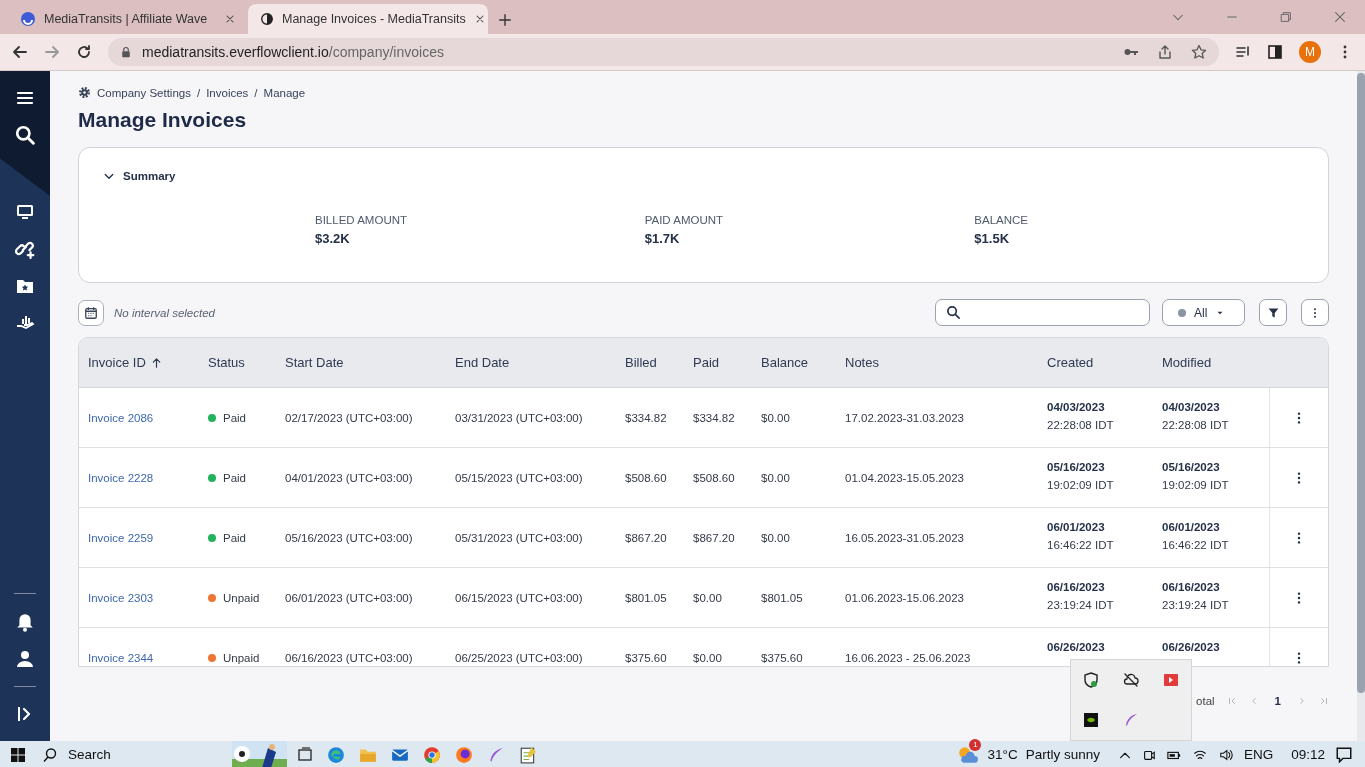 The height and width of the screenshot is (767, 1365). Describe the element at coordinates (148, 417) in the screenshot. I see `invoice-link: Invoice 2086` at that location.